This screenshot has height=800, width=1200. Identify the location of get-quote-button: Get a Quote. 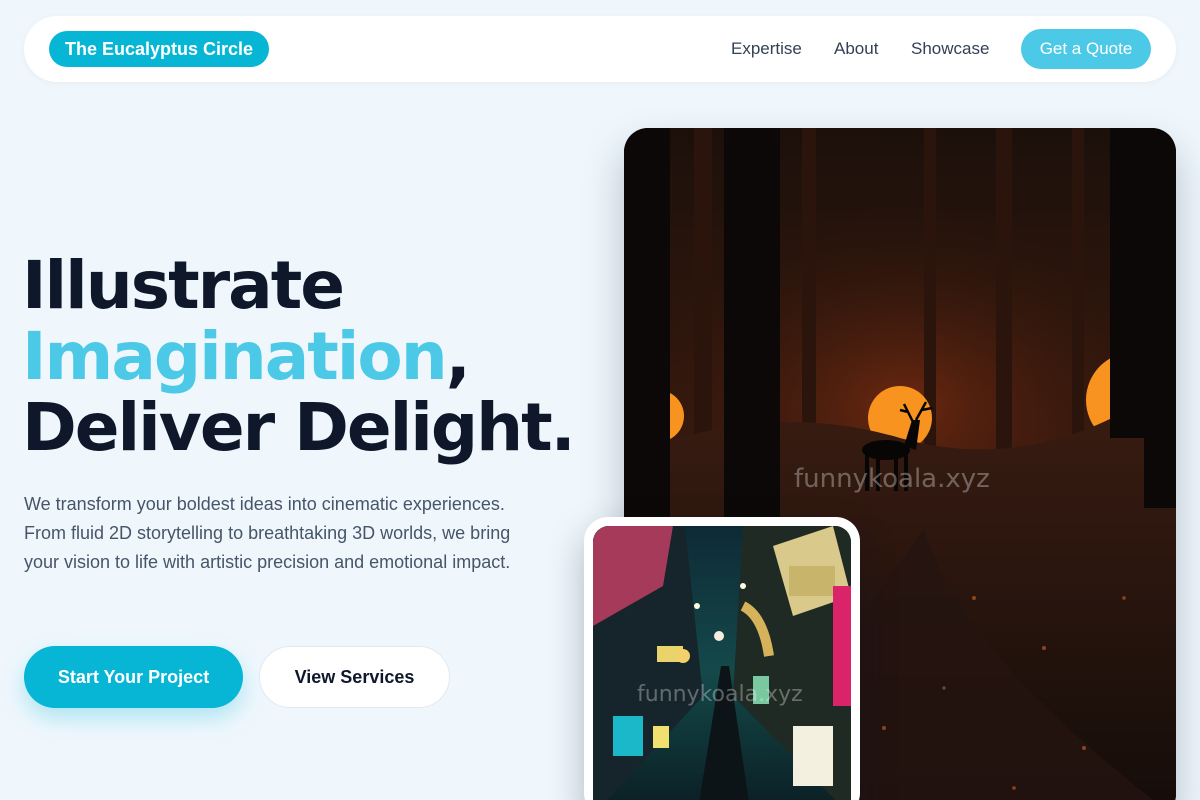
(1086, 49).